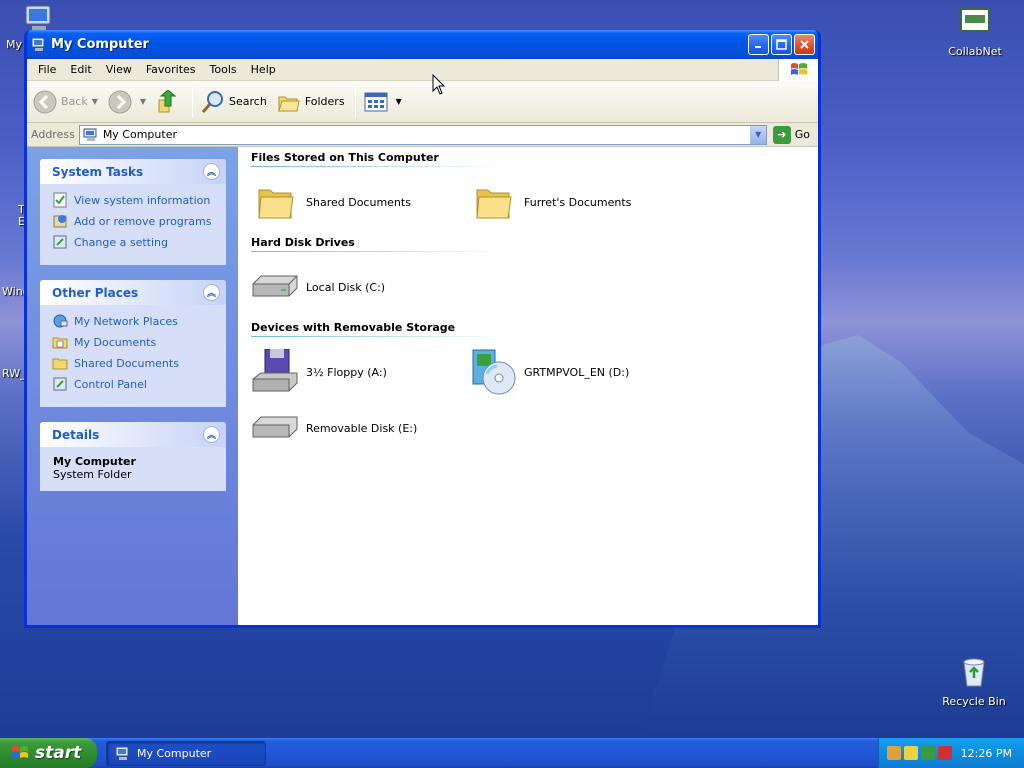 The image size is (1024, 768). I want to click on place-label: Control Panel, so click(110, 384).